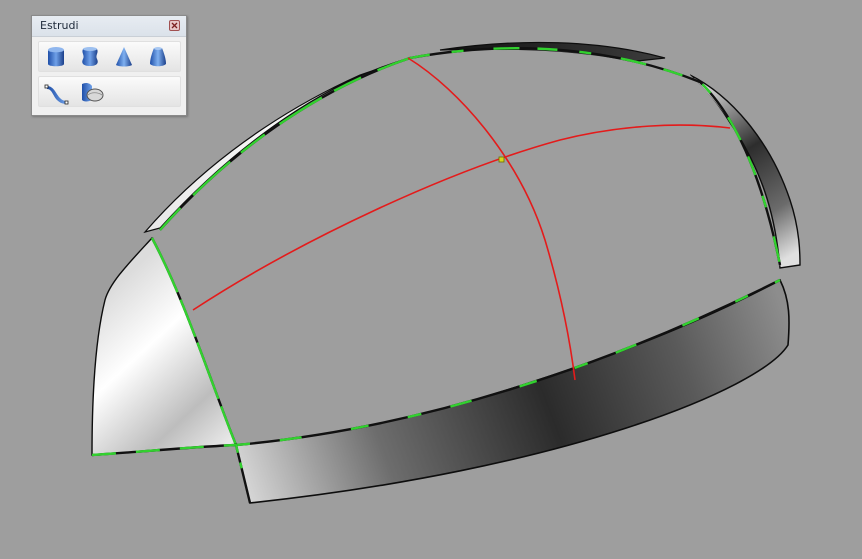  What do you see at coordinates (501, 159) in the screenshot?
I see `isocurve-intersection-marker` at bounding box center [501, 159].